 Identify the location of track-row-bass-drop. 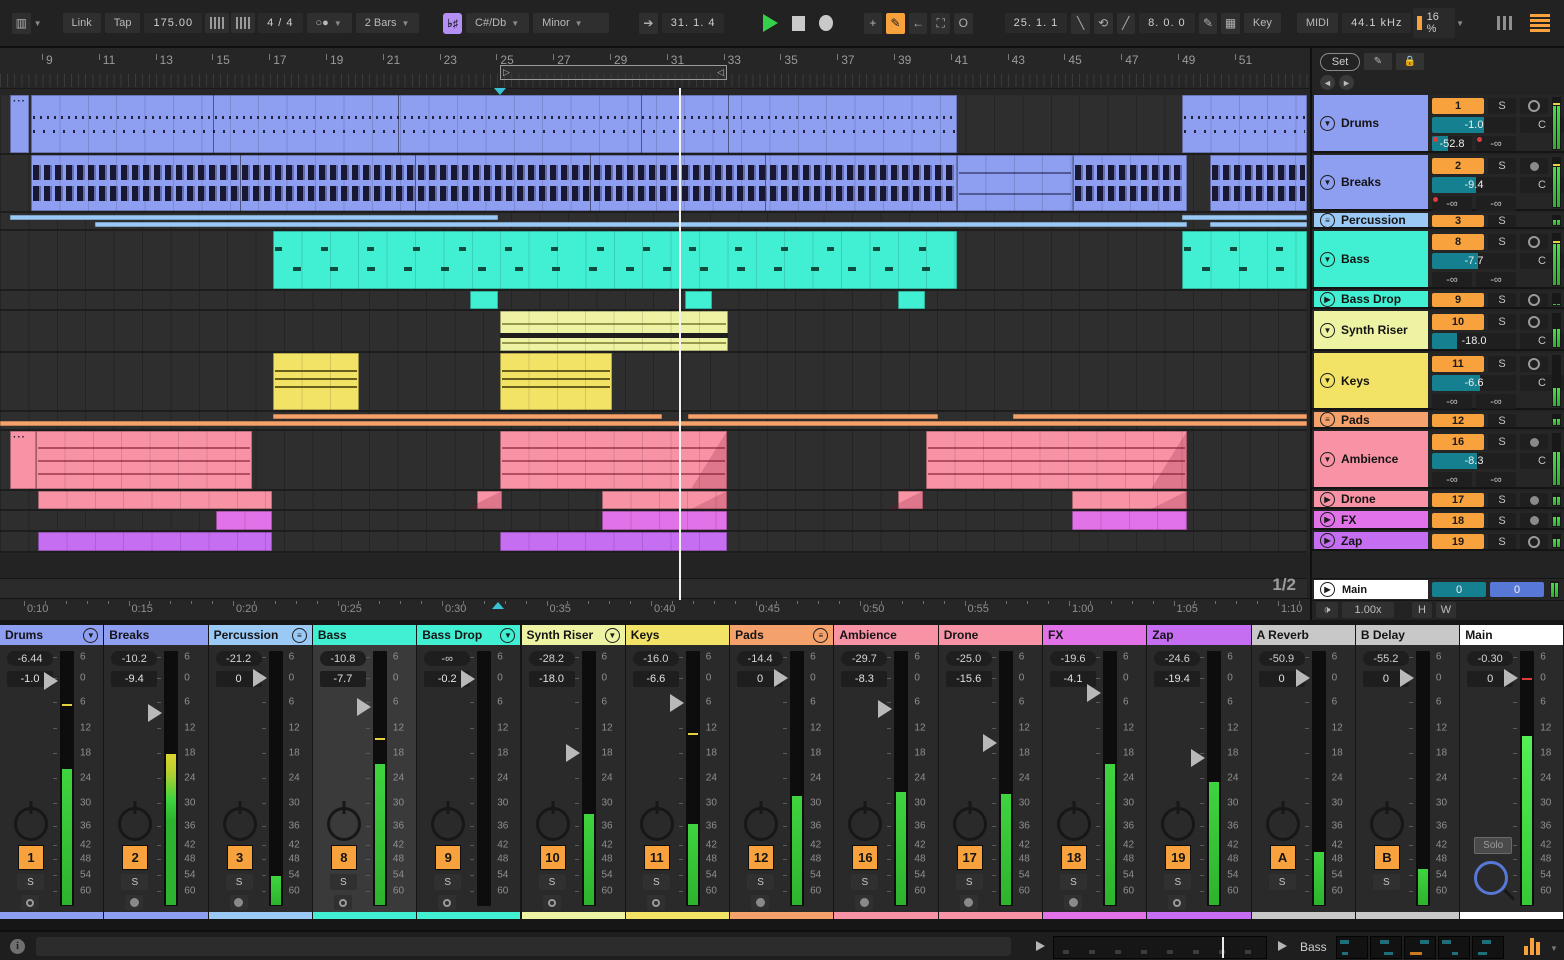
(653, 301).